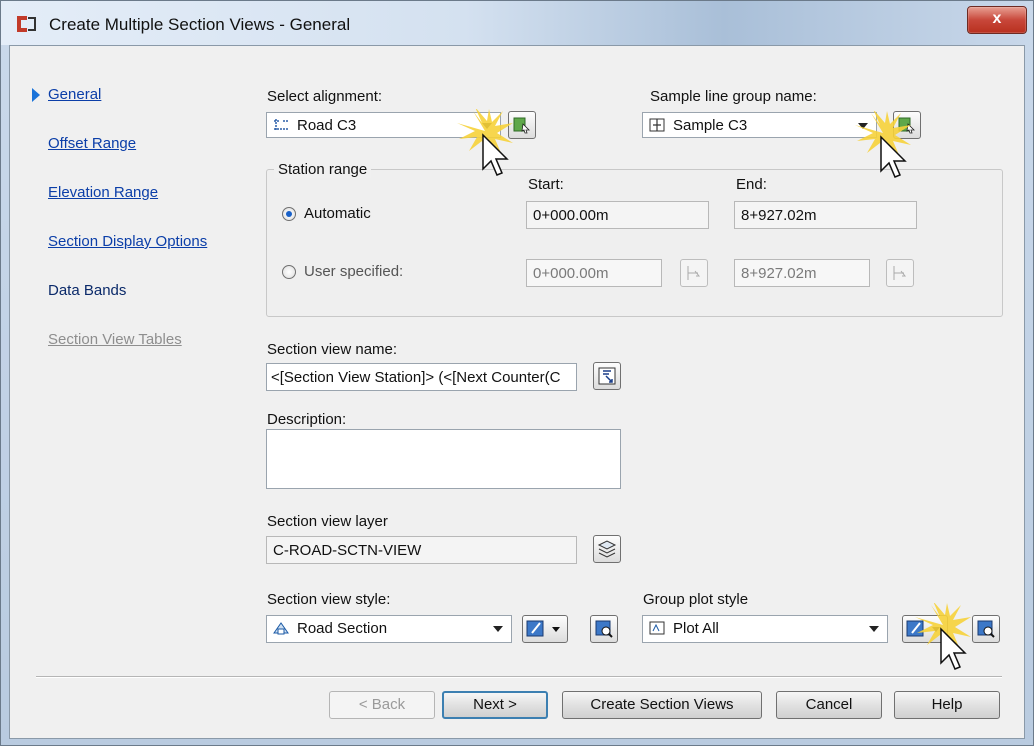 The width and height of the screenshot is (1034, 746). What do you see at coordinates (127, 241) in the screenshot?
I see `nav-item-section-display-options: Section Display Options` at bounding box center [127, 241].